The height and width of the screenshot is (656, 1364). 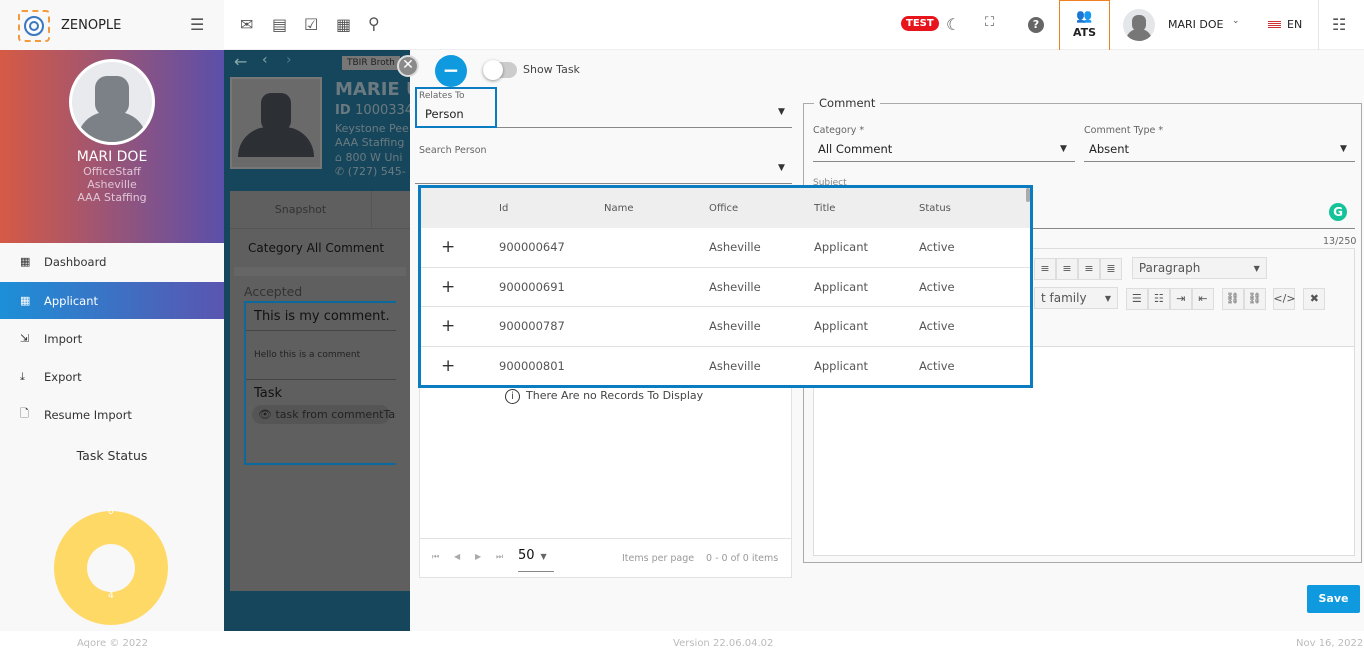 What do you see at coordinates (1139, 25) in the screenshot?
I see `user-avatar` at bounding box center [1139, 25].